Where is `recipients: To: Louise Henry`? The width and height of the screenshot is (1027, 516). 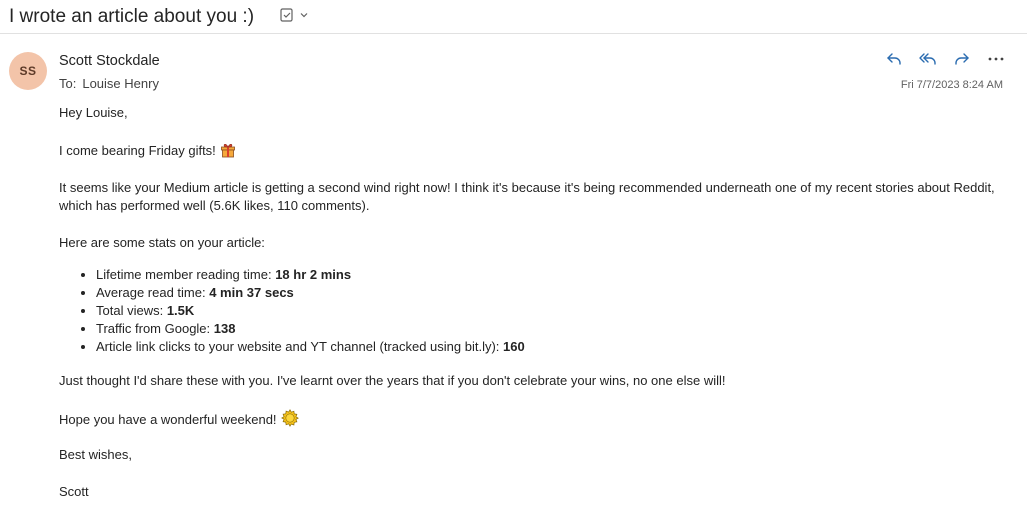
recipients: To: Louise Henry is located at coordinates (109, 83).